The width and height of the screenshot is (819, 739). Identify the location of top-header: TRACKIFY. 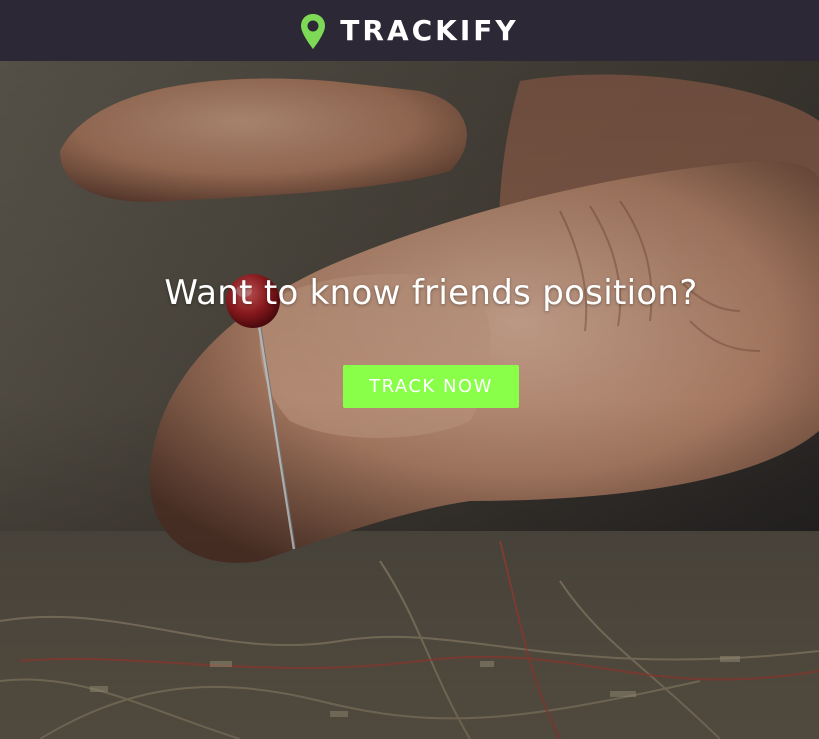
(409, 30).